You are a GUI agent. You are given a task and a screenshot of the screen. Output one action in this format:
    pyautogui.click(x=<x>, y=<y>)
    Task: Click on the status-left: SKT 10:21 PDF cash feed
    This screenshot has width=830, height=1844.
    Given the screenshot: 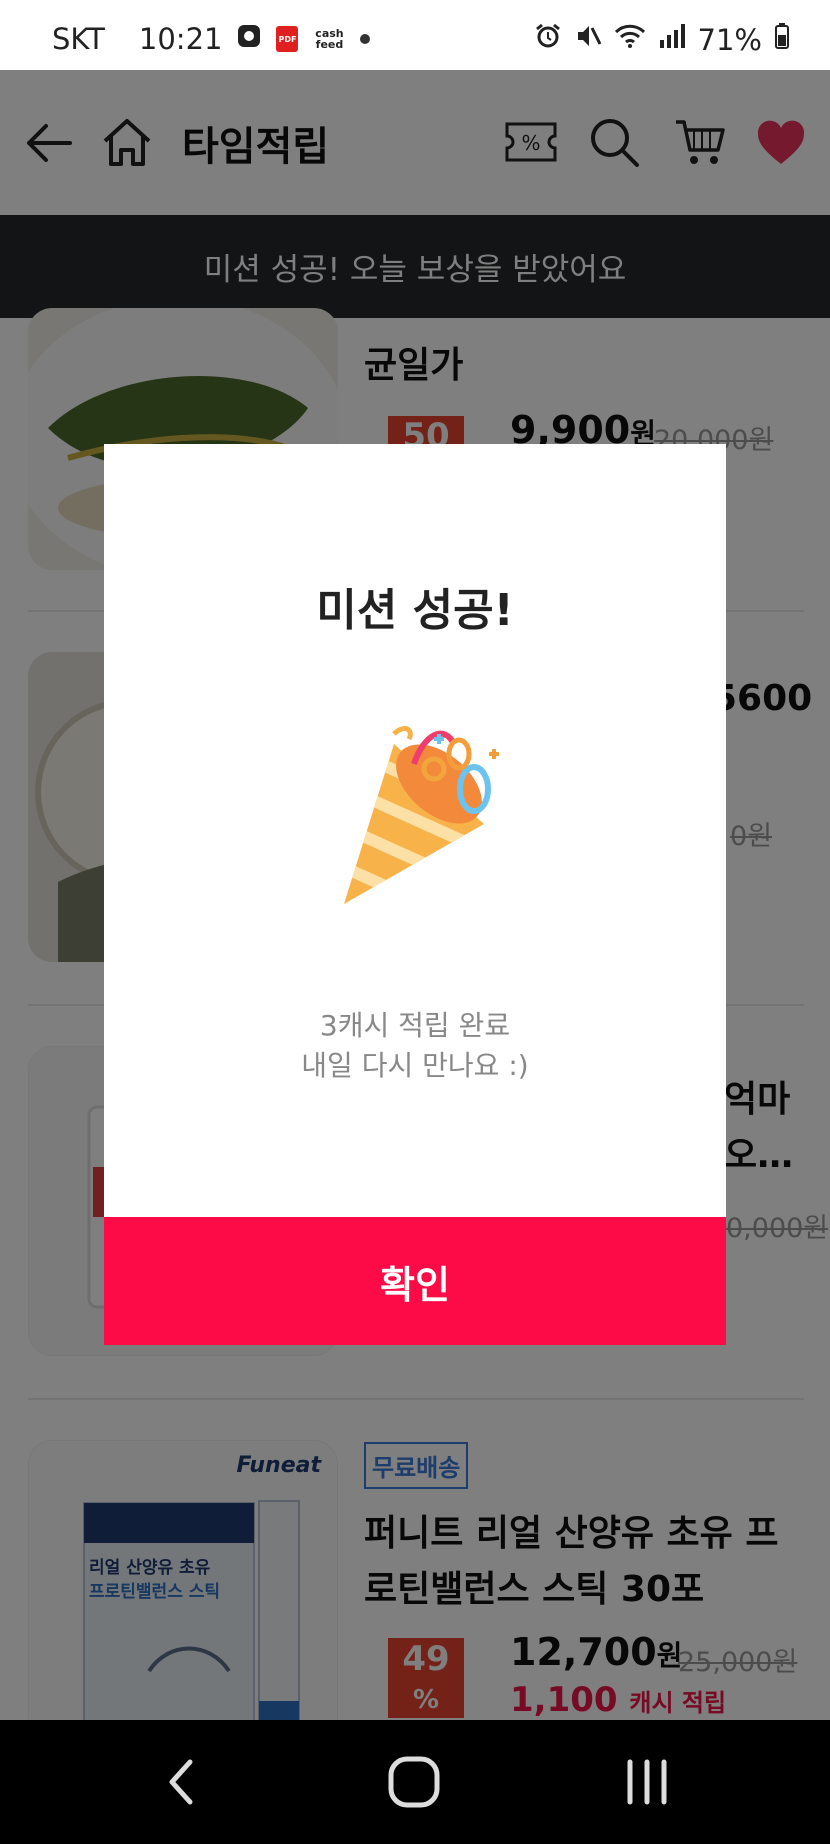 What is the action you would take?
    pyautogui.click(x=211, y=39)
    